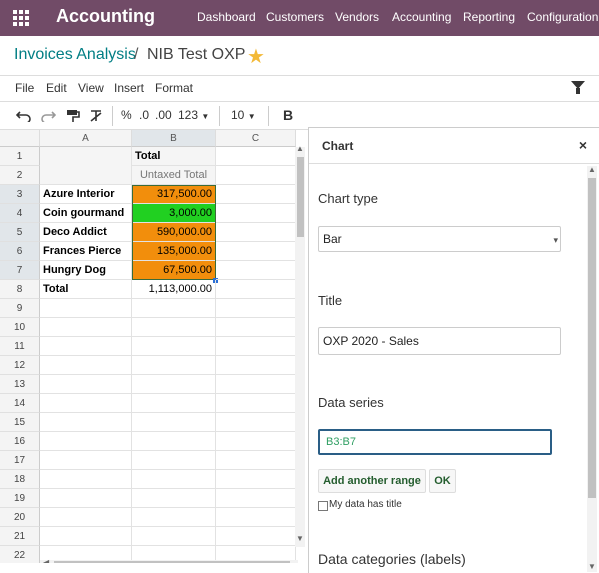  I want to click on close-icon: ×, so click(583, 145).